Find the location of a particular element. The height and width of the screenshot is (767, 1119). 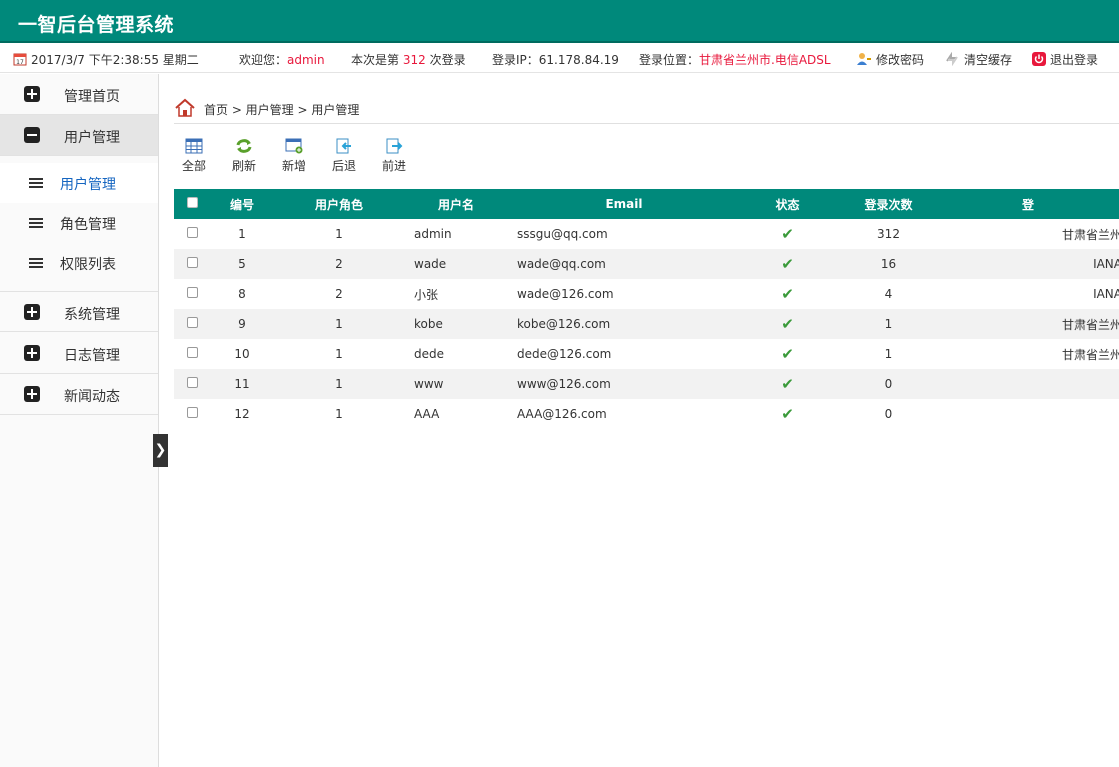

sidebar-menu-label: 用户管理 is located at coordinates (92, 138).